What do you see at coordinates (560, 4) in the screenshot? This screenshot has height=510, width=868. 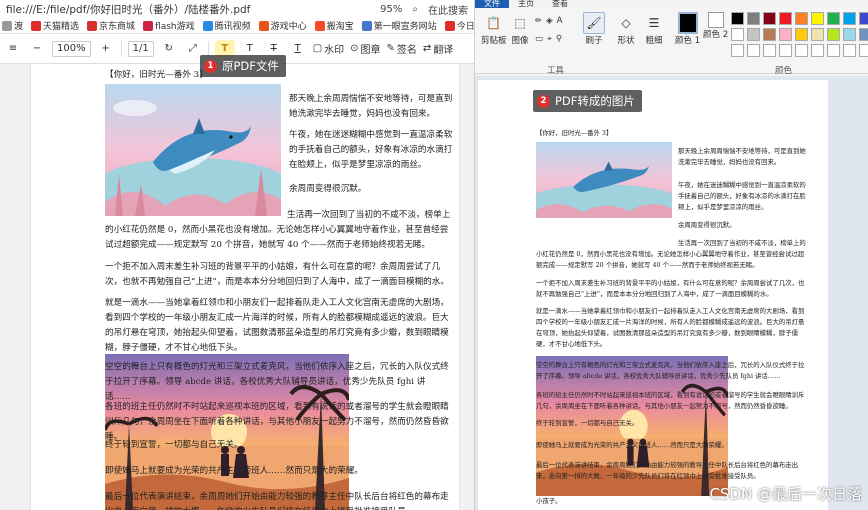 I see `tab-view: 查看` at bounding box center [560, 4].